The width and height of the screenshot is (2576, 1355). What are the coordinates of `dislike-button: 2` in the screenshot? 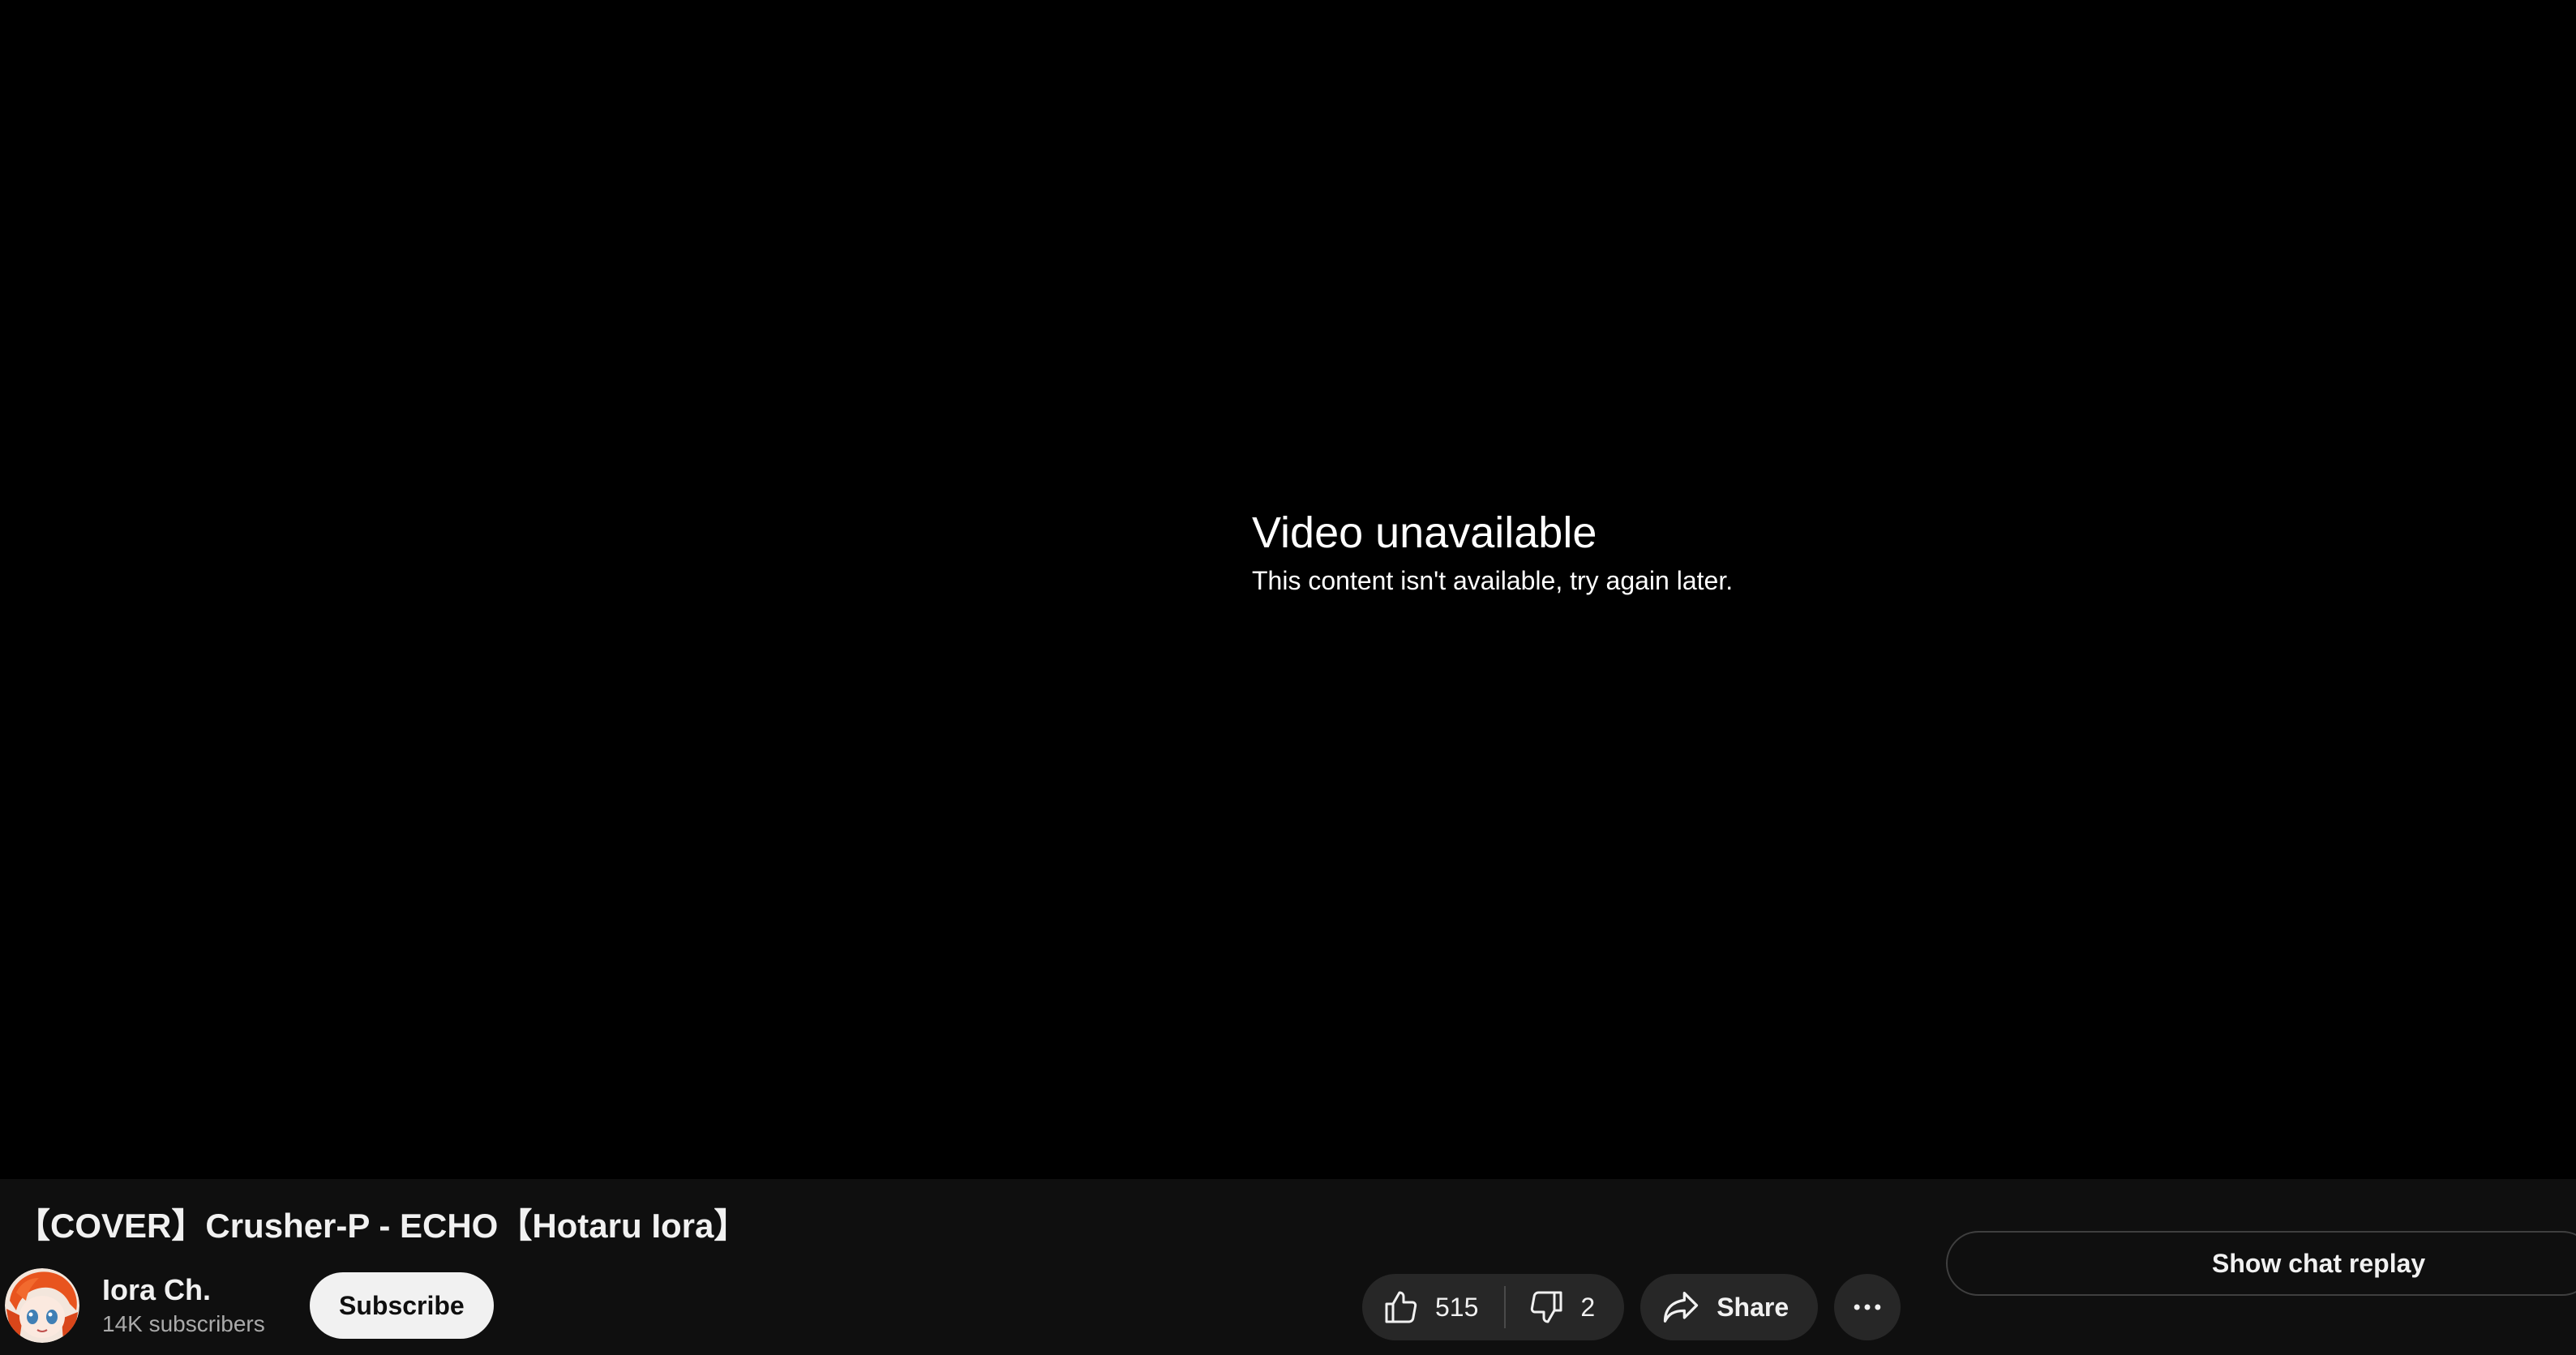 It's located at (1565, 1307).